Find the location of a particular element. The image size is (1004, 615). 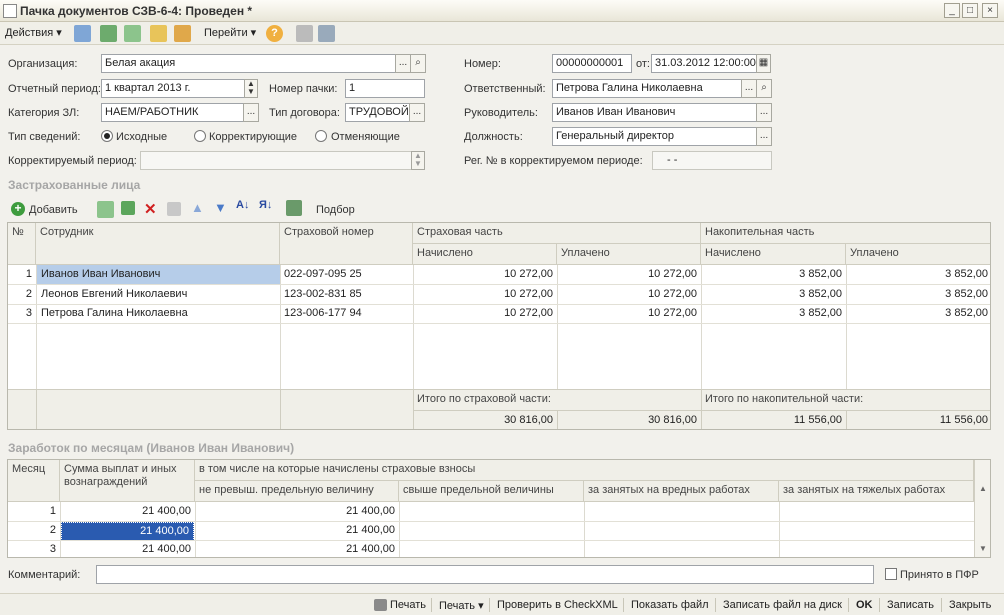

position-field: Генеральный директор is located at coordinates (654, 136).